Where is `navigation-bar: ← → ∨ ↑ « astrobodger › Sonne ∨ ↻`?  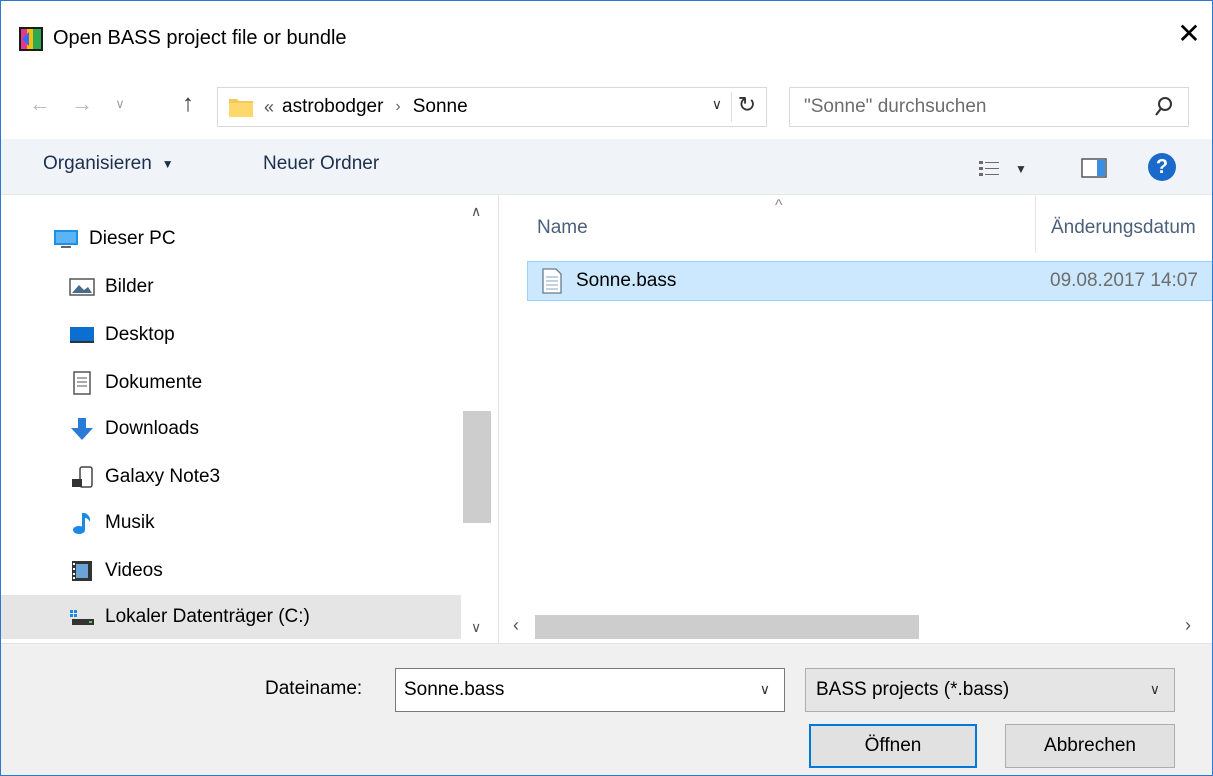
navigation-bar: ← → ∨ ↑ « astrobodger › Sonne ∨ ↻ is located at coordinates (606, 105).